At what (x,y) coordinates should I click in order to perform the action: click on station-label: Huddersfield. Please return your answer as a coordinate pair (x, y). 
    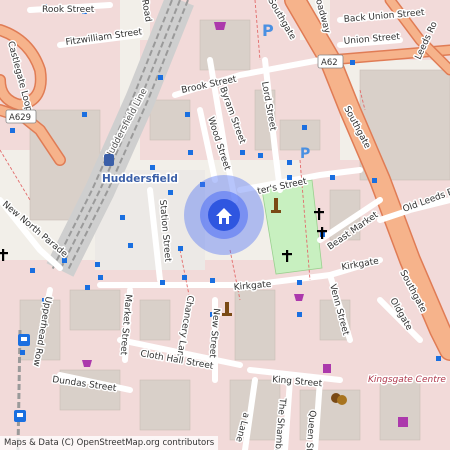
    Looking at the image, I should click on (140, 179).